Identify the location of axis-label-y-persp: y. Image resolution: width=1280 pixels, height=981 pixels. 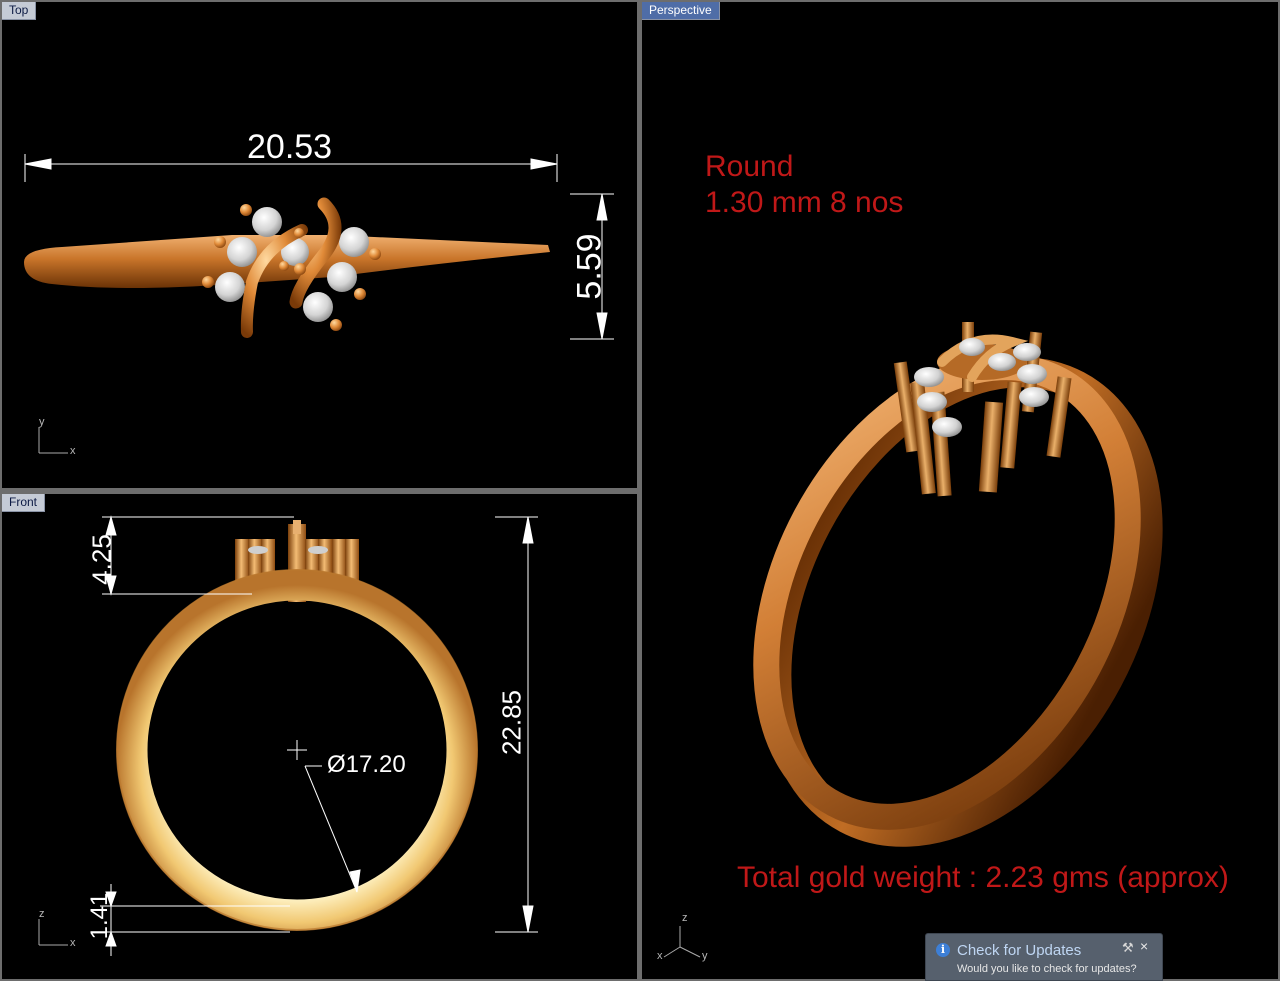
(705, 956).